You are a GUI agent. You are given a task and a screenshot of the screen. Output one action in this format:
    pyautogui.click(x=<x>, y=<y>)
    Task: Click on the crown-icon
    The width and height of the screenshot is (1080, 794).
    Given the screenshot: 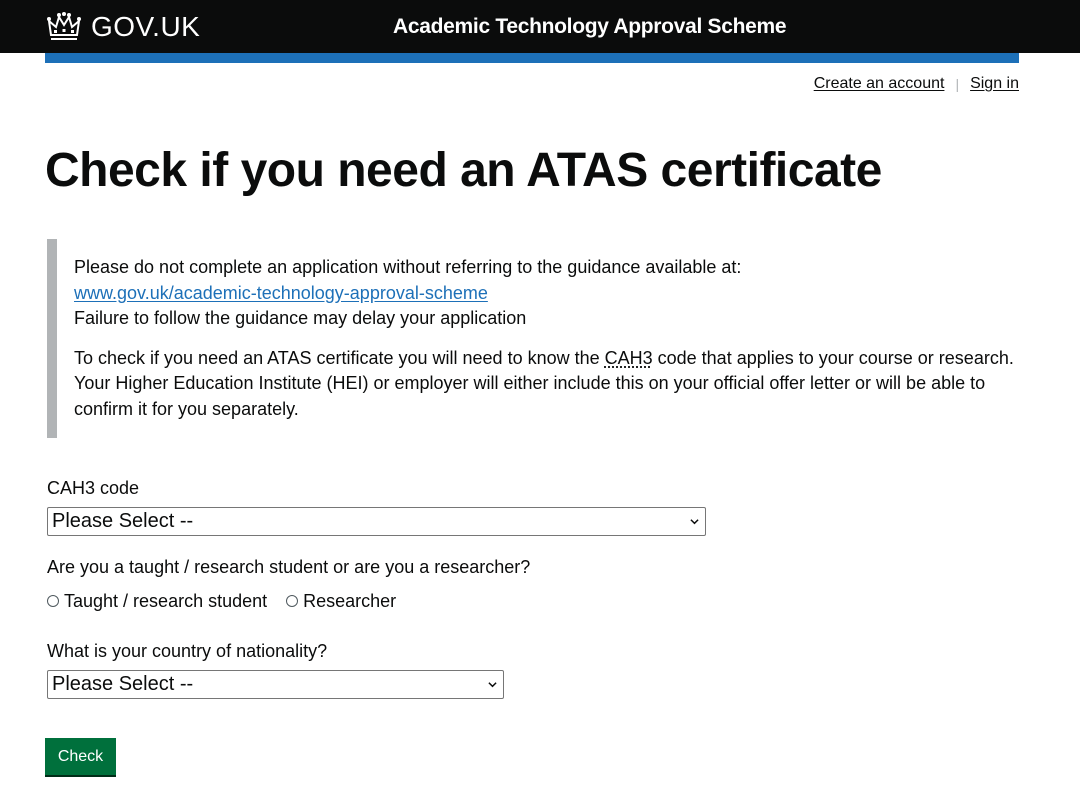 What is the action you would take?
    pyautogui.click(x=64, y=26)
    